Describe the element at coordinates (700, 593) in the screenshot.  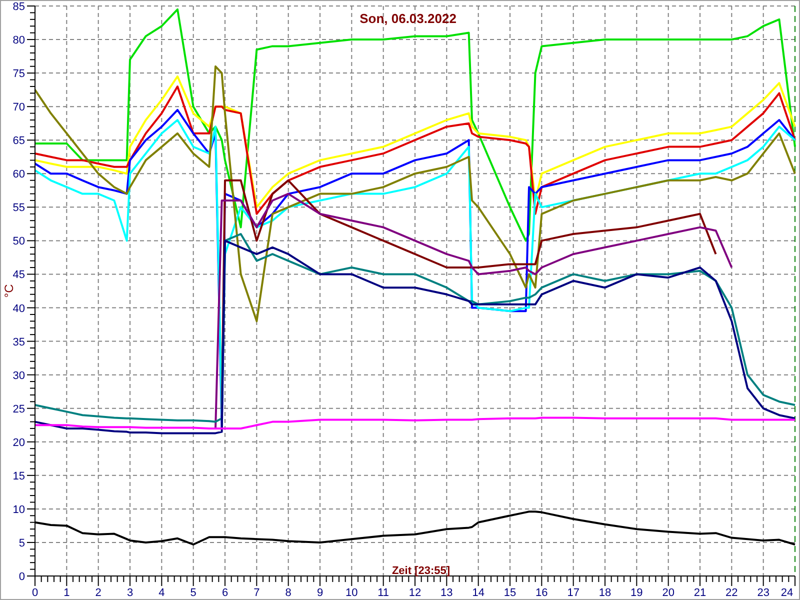
I see `x-tick-label: 21` at that location.